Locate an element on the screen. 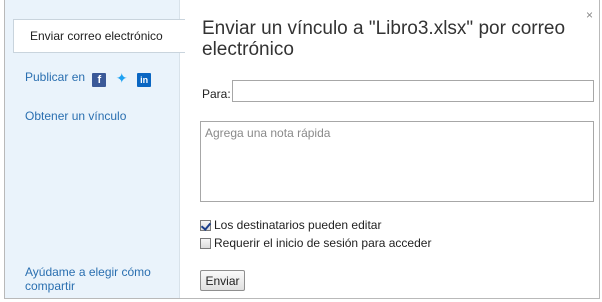  sidebar-item-email: Enviar correo electrónico is located at coordinates (99, 36).